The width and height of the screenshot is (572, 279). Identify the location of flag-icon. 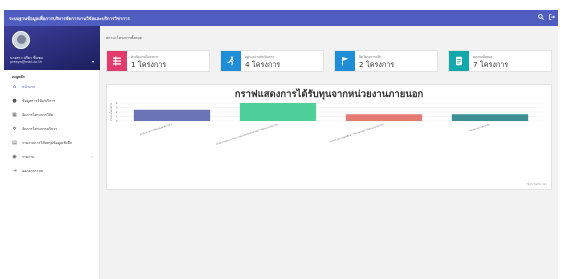
(345, 61).